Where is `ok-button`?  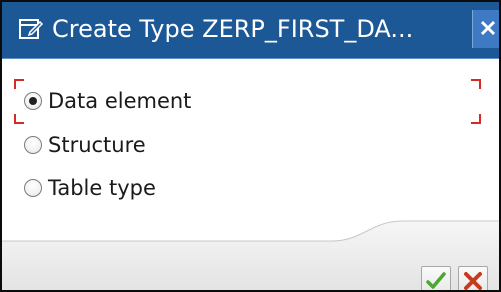
ok-button is located at coordinates (436, 278).